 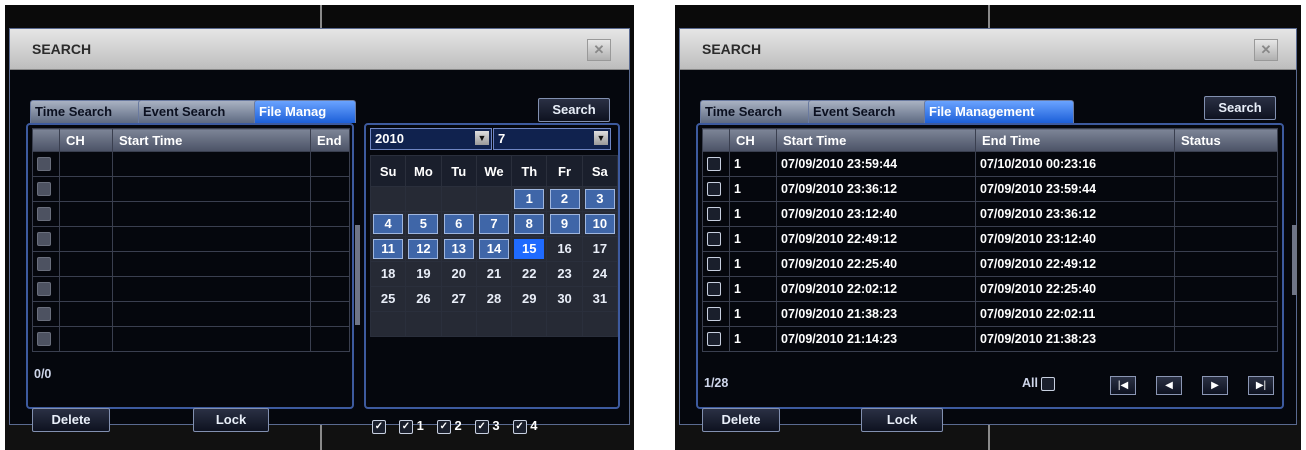 I want to click on calendar-day-8: 8, so click(x=529, y=224).